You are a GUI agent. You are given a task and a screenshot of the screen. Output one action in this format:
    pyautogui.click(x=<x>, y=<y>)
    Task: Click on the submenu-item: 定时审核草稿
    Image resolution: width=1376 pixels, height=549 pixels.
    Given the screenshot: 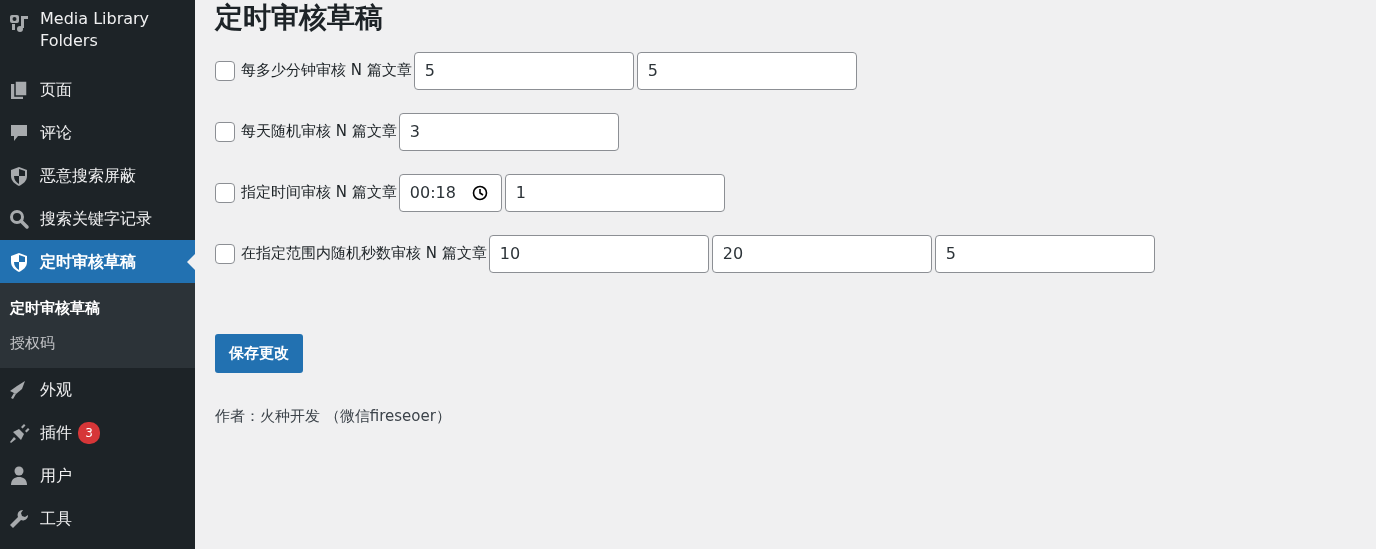 What is the action you would take?
    pyautogui.click(x=97, y=308)
    